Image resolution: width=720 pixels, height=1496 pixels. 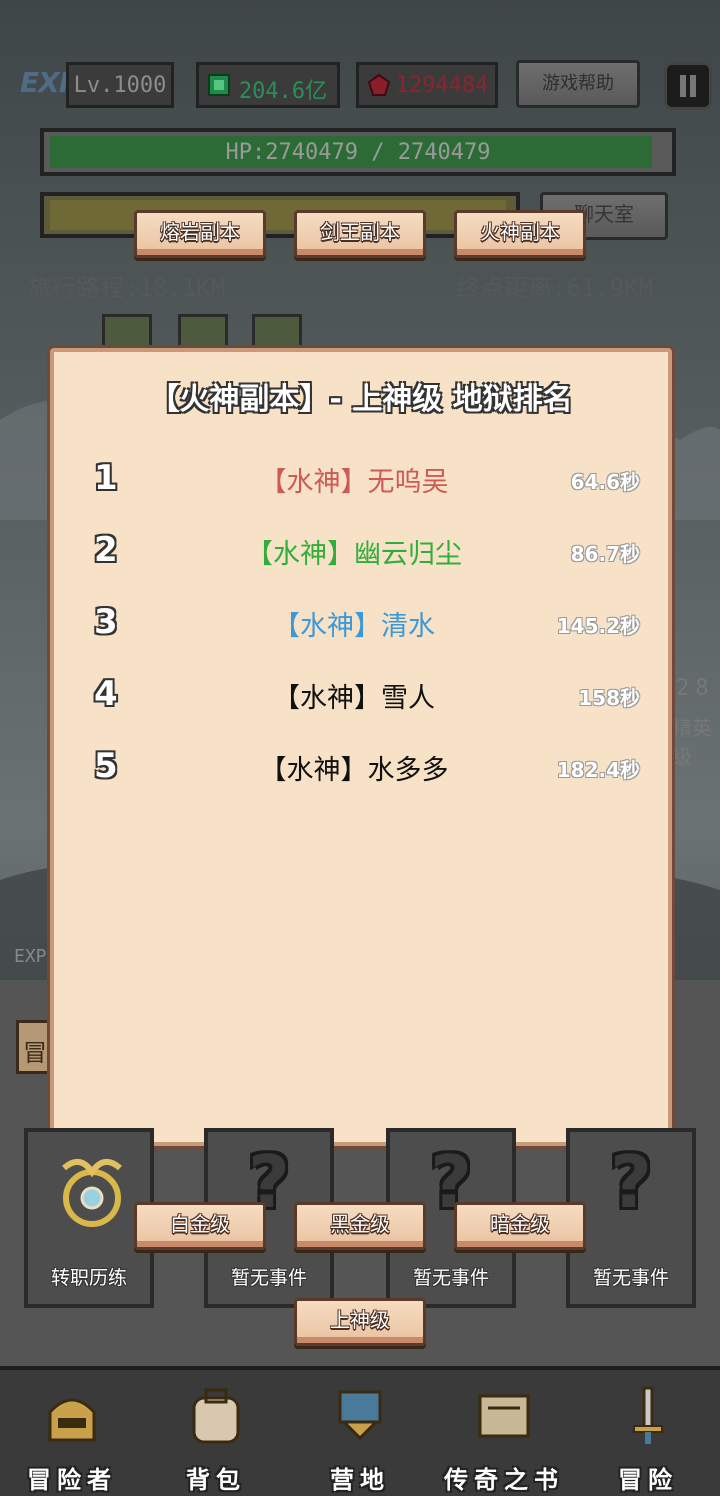 What do you see at coordinates (555, 288) in the screenshot?
I see `remaining-distance: 终点距离:61.9KM` at bounding box center [555, 288].